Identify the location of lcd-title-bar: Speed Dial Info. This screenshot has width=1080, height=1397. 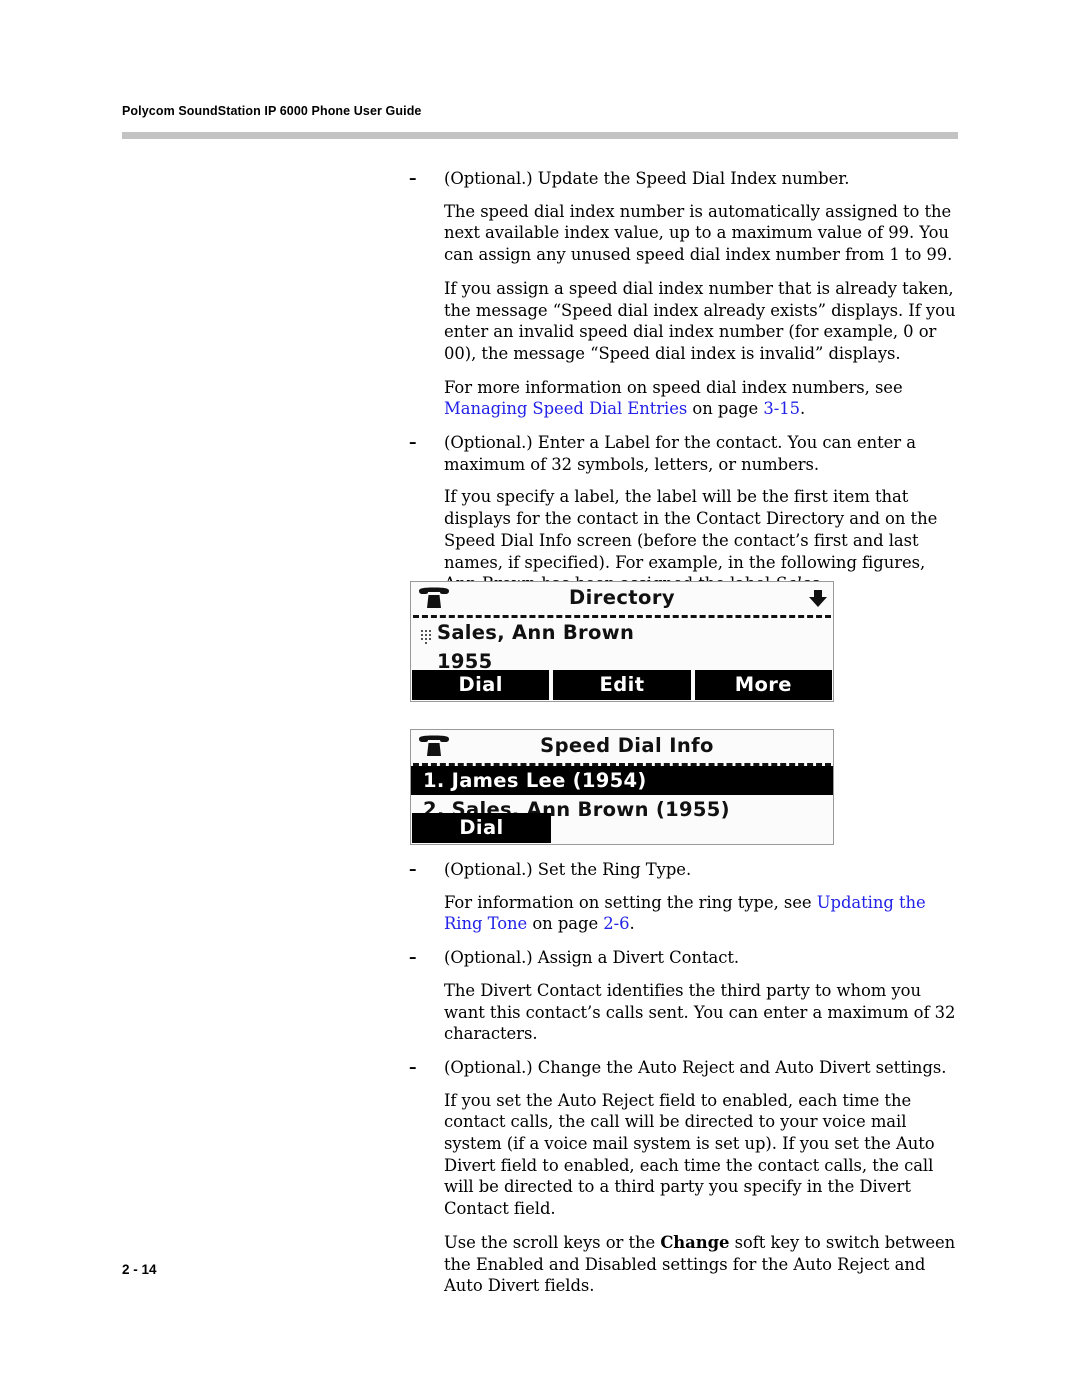
(622, 746).